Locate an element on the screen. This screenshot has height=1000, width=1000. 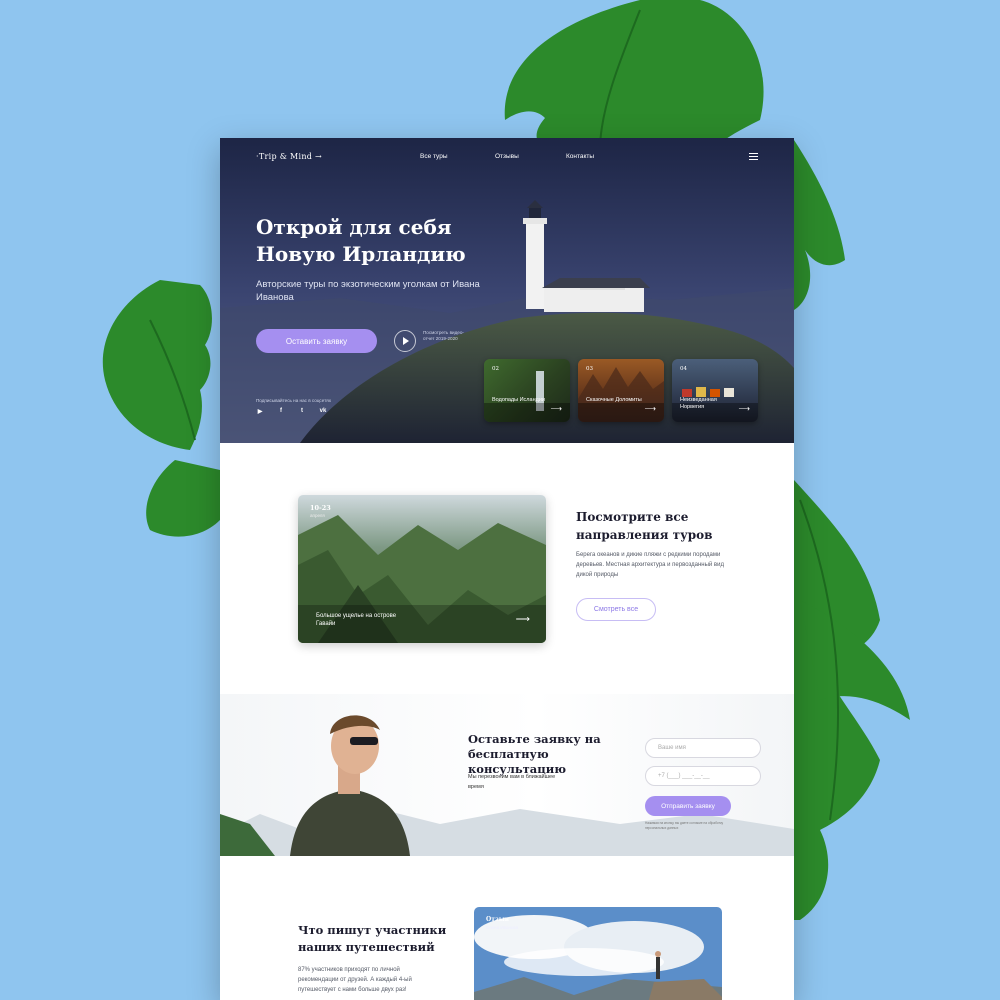
review-label: Отзыв is located at coordinates (497, 919).